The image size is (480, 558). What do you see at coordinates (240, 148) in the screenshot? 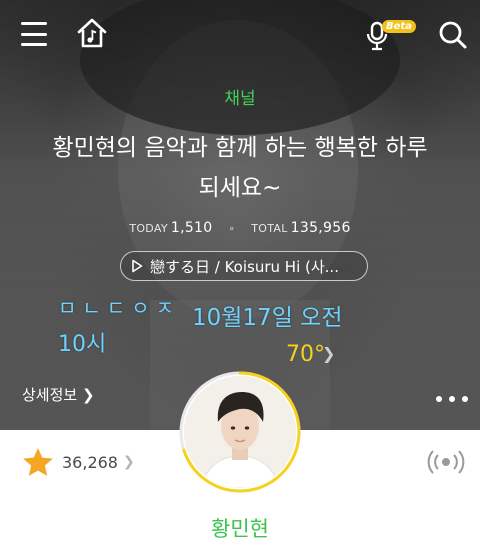
I see `channel-title-line1: 황민현의 음악과 함께 하는 행복한 하루` at bounding box center [240, 148].